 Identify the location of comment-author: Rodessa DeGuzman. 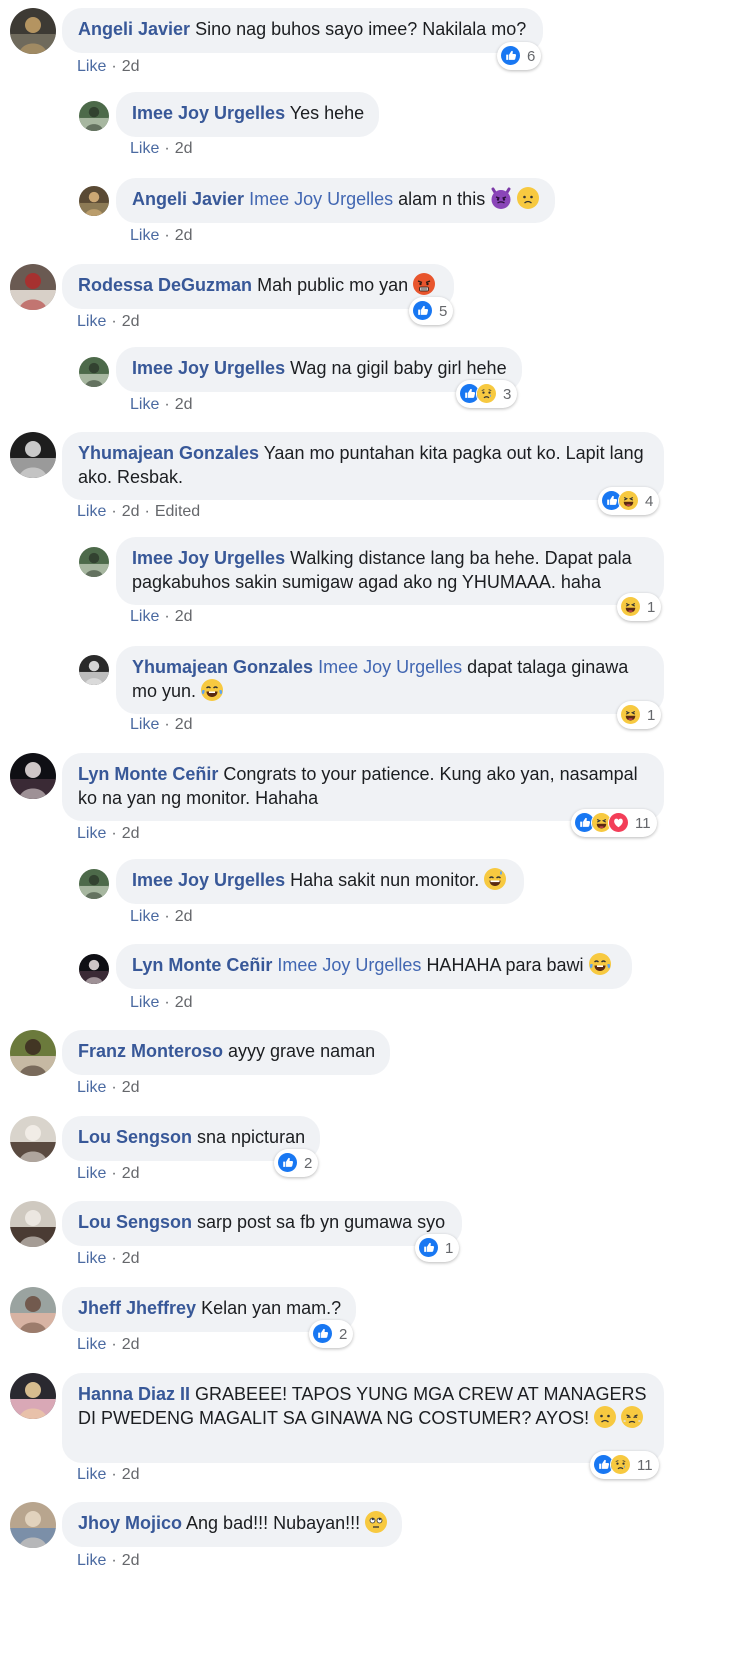
(165, 285).